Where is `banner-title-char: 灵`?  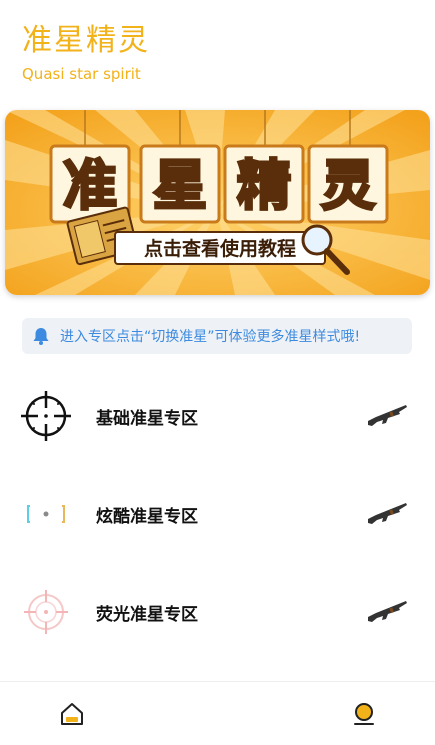 banner-title-char: 灵 is located at coordinates (348, 185).